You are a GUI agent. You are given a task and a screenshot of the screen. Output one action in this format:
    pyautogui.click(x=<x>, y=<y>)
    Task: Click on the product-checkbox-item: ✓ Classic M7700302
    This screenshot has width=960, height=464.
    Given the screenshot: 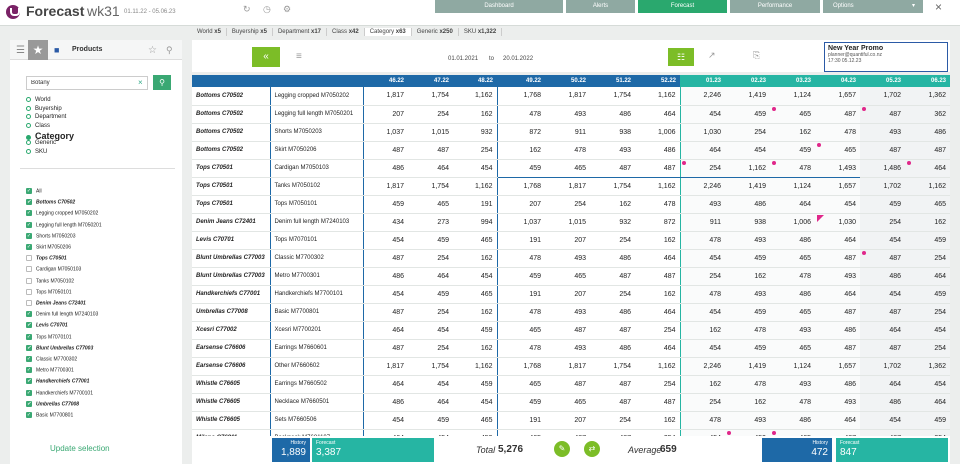 What is the action you would take?
    pyautogui.click(x=51, y=359)
    